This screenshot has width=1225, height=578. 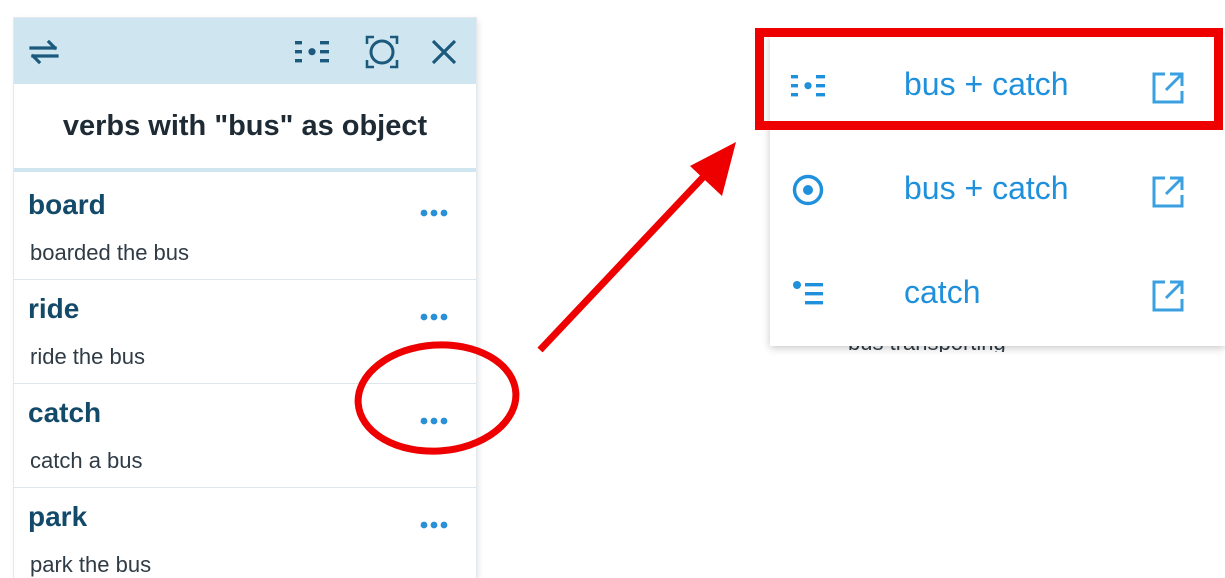 I want to click on annotation-circle, so click(x=437, y=398).